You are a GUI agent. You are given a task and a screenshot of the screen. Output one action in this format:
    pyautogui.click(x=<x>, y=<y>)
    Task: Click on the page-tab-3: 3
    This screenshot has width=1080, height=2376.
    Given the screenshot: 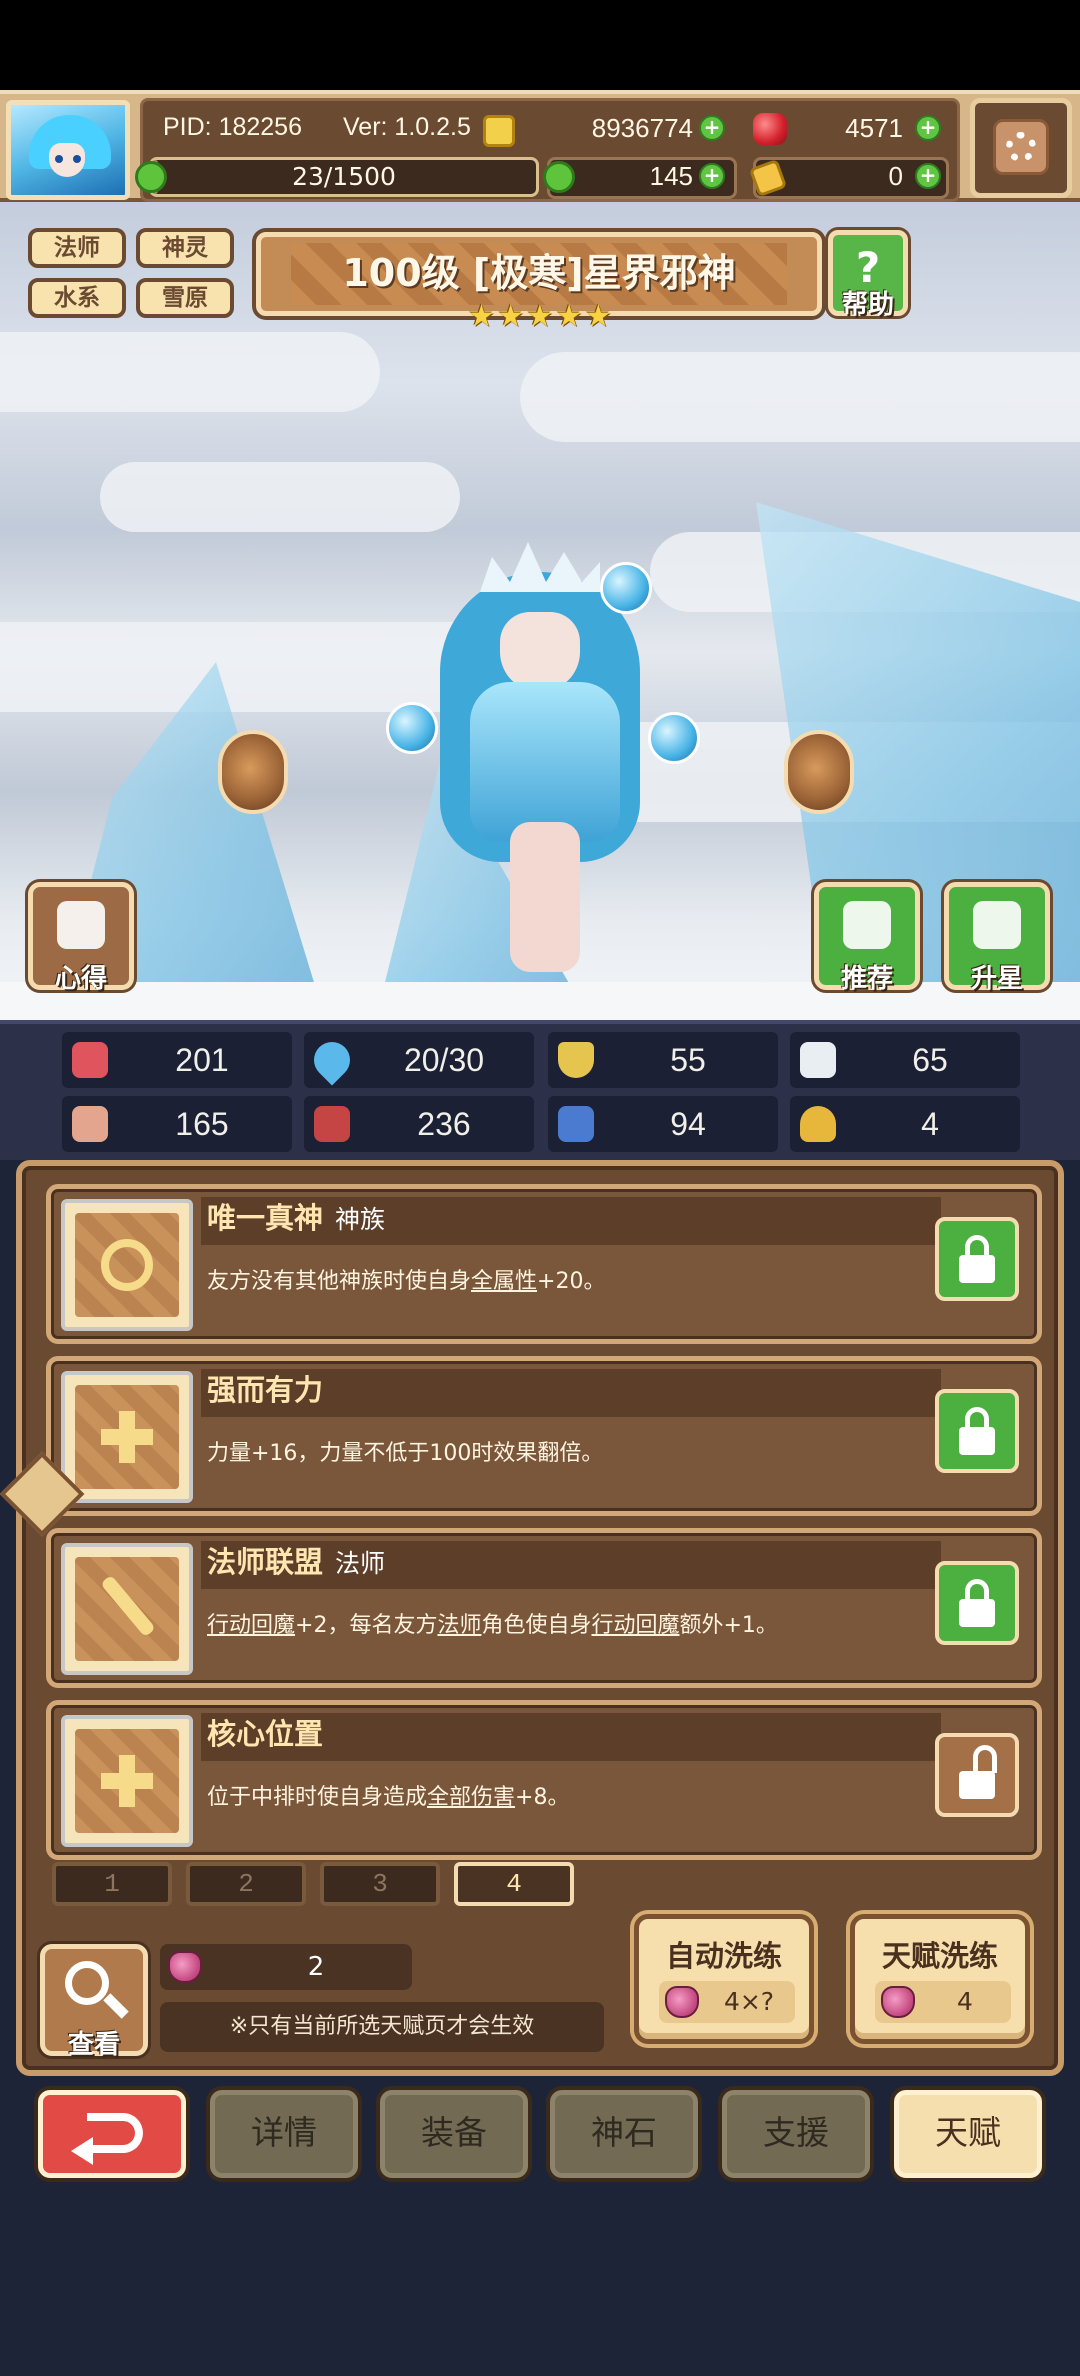 What is the action you would take?
    pyautogui.click(x=380, y=1884)
    